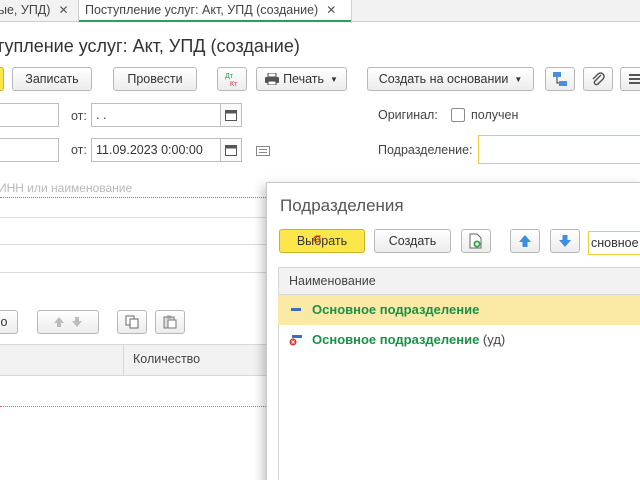 The image size is (640, 480). I want to click on printer-icon, so click(272, 79).